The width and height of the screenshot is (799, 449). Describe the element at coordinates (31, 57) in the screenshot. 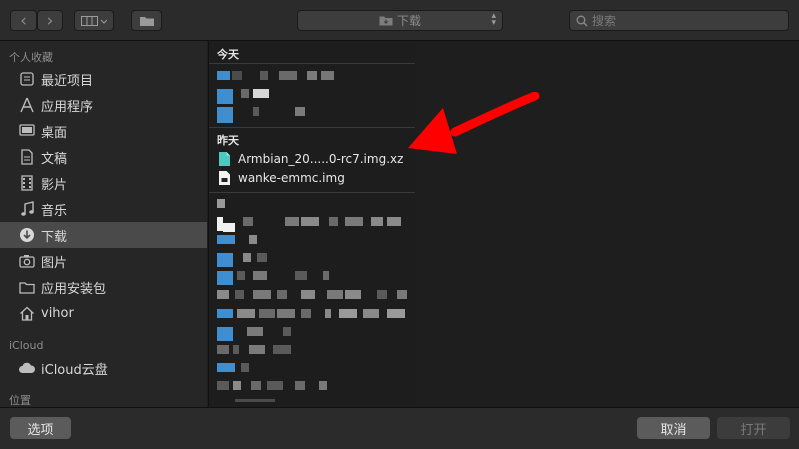

I see `favorites-header: 个人收藏` at that location.